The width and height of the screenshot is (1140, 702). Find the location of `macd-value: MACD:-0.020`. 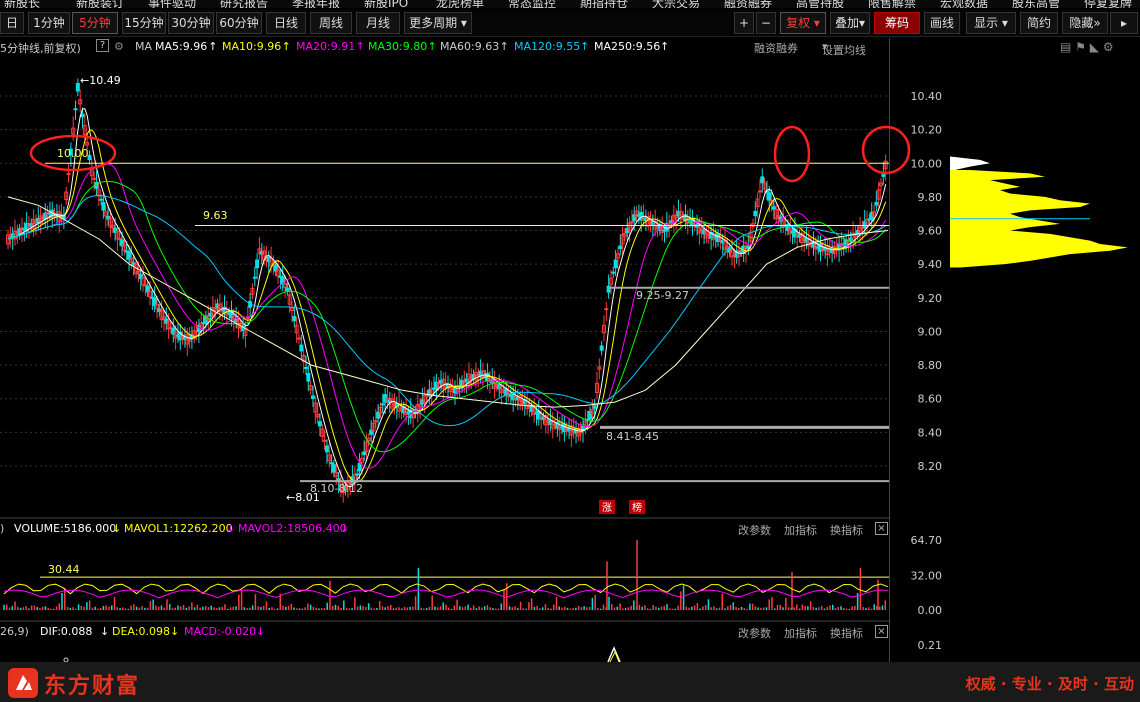

macd-value: MACD:-0.020 is located at coordinates (220, 631).